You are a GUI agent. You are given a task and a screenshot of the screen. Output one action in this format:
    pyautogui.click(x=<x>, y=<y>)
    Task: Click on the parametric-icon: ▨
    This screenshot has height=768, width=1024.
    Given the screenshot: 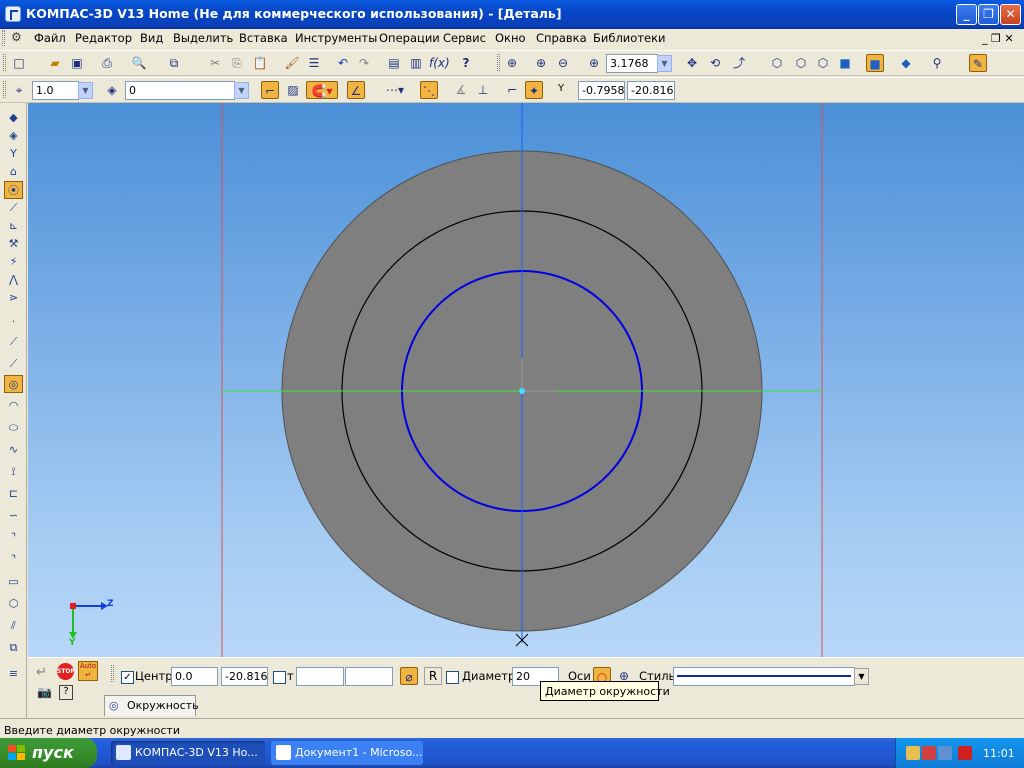 What is the action you would take?
    pyautogui.click(x=293, y=90)
    